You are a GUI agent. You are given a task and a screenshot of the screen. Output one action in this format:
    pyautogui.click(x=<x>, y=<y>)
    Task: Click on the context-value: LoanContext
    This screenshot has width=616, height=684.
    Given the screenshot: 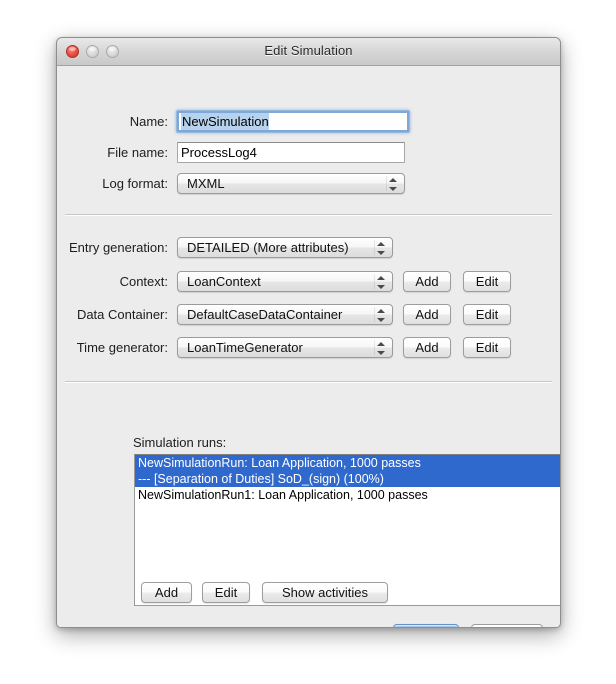 What is the action you would take?
    pyautogui.click(x=224, y=281)
    